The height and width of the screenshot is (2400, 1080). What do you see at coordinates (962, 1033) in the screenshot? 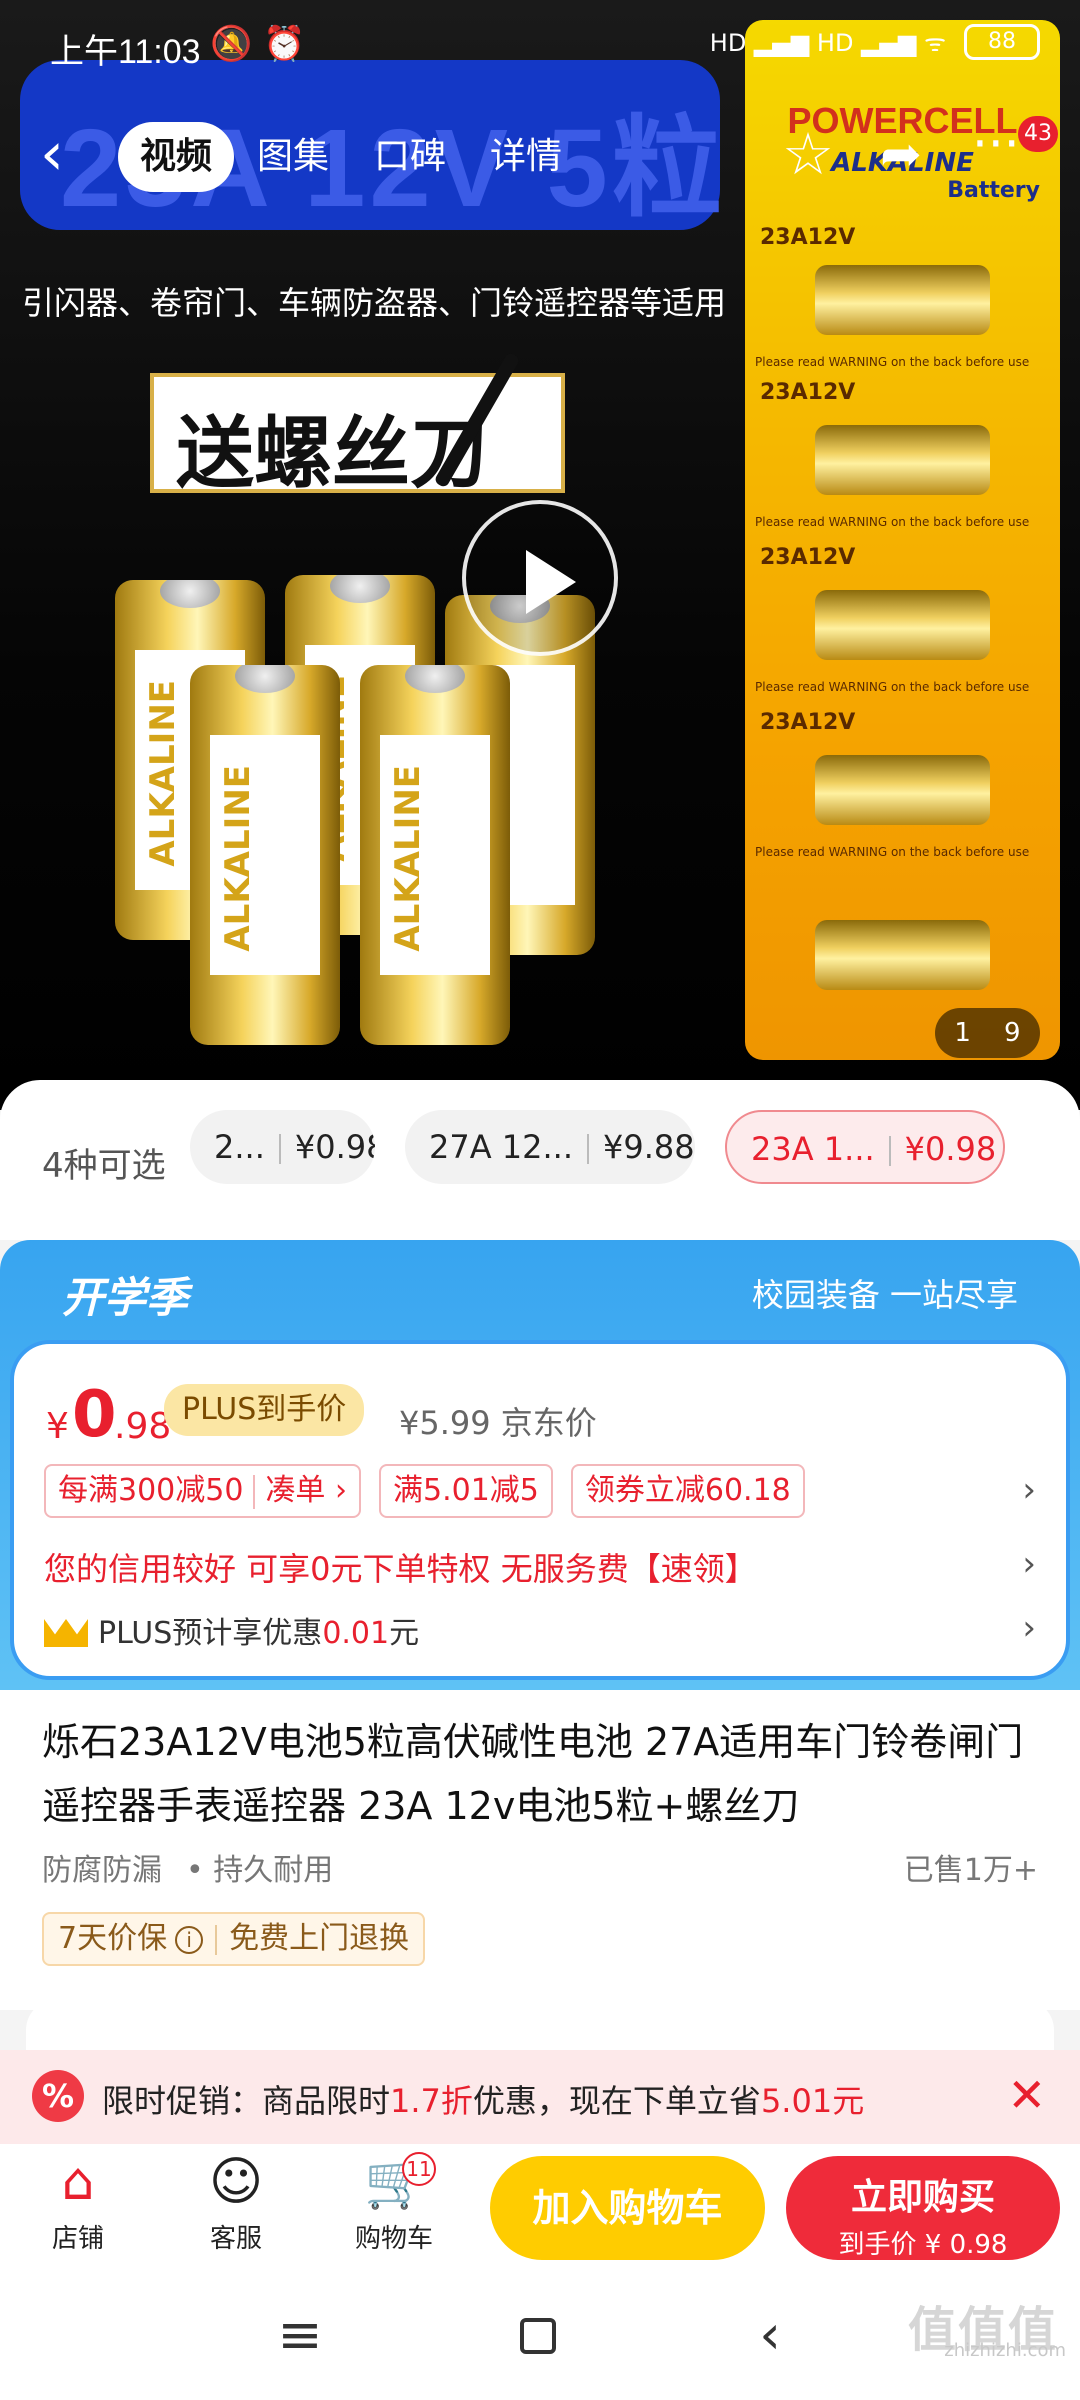
I see `gallery-counter-current: 1` at bounding box center [962, 1033].